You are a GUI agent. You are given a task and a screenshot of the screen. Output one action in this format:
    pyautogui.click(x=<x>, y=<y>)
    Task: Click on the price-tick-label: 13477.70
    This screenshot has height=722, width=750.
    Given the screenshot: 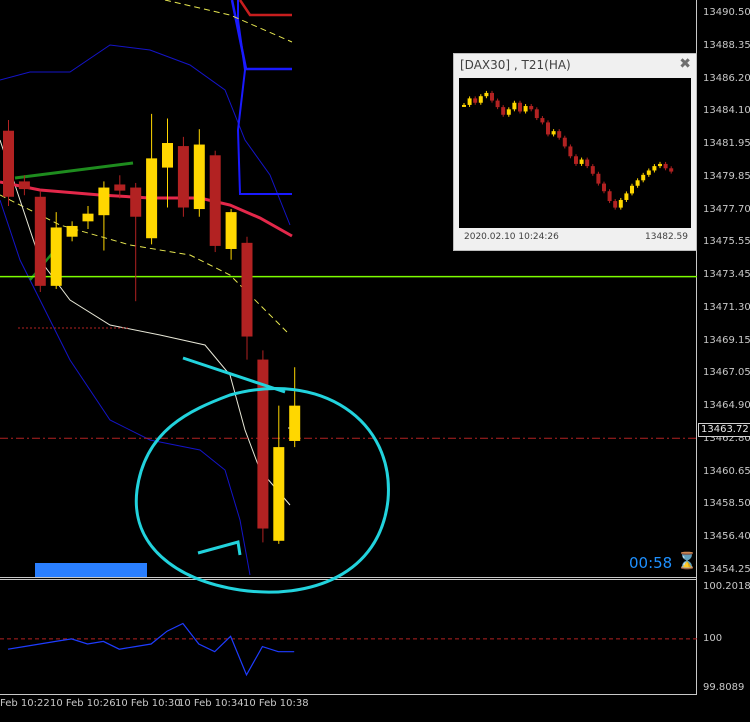 What is the action you would take?
    pyautogui.click(x=726, y=209)
    